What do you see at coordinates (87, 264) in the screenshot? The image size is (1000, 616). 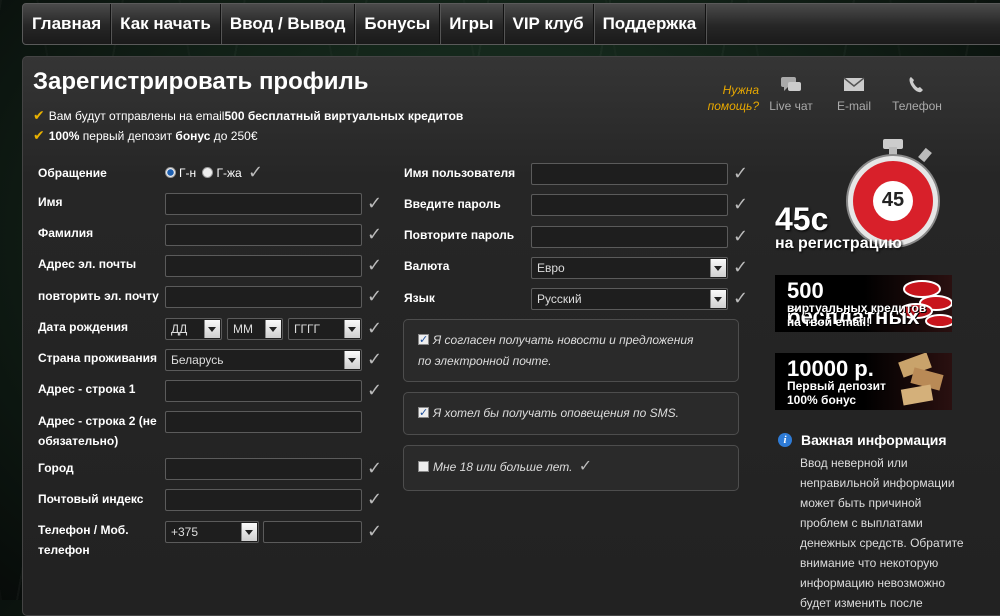 I see `email-label: Адрес эл. почты` at bounding box center [87, 264].